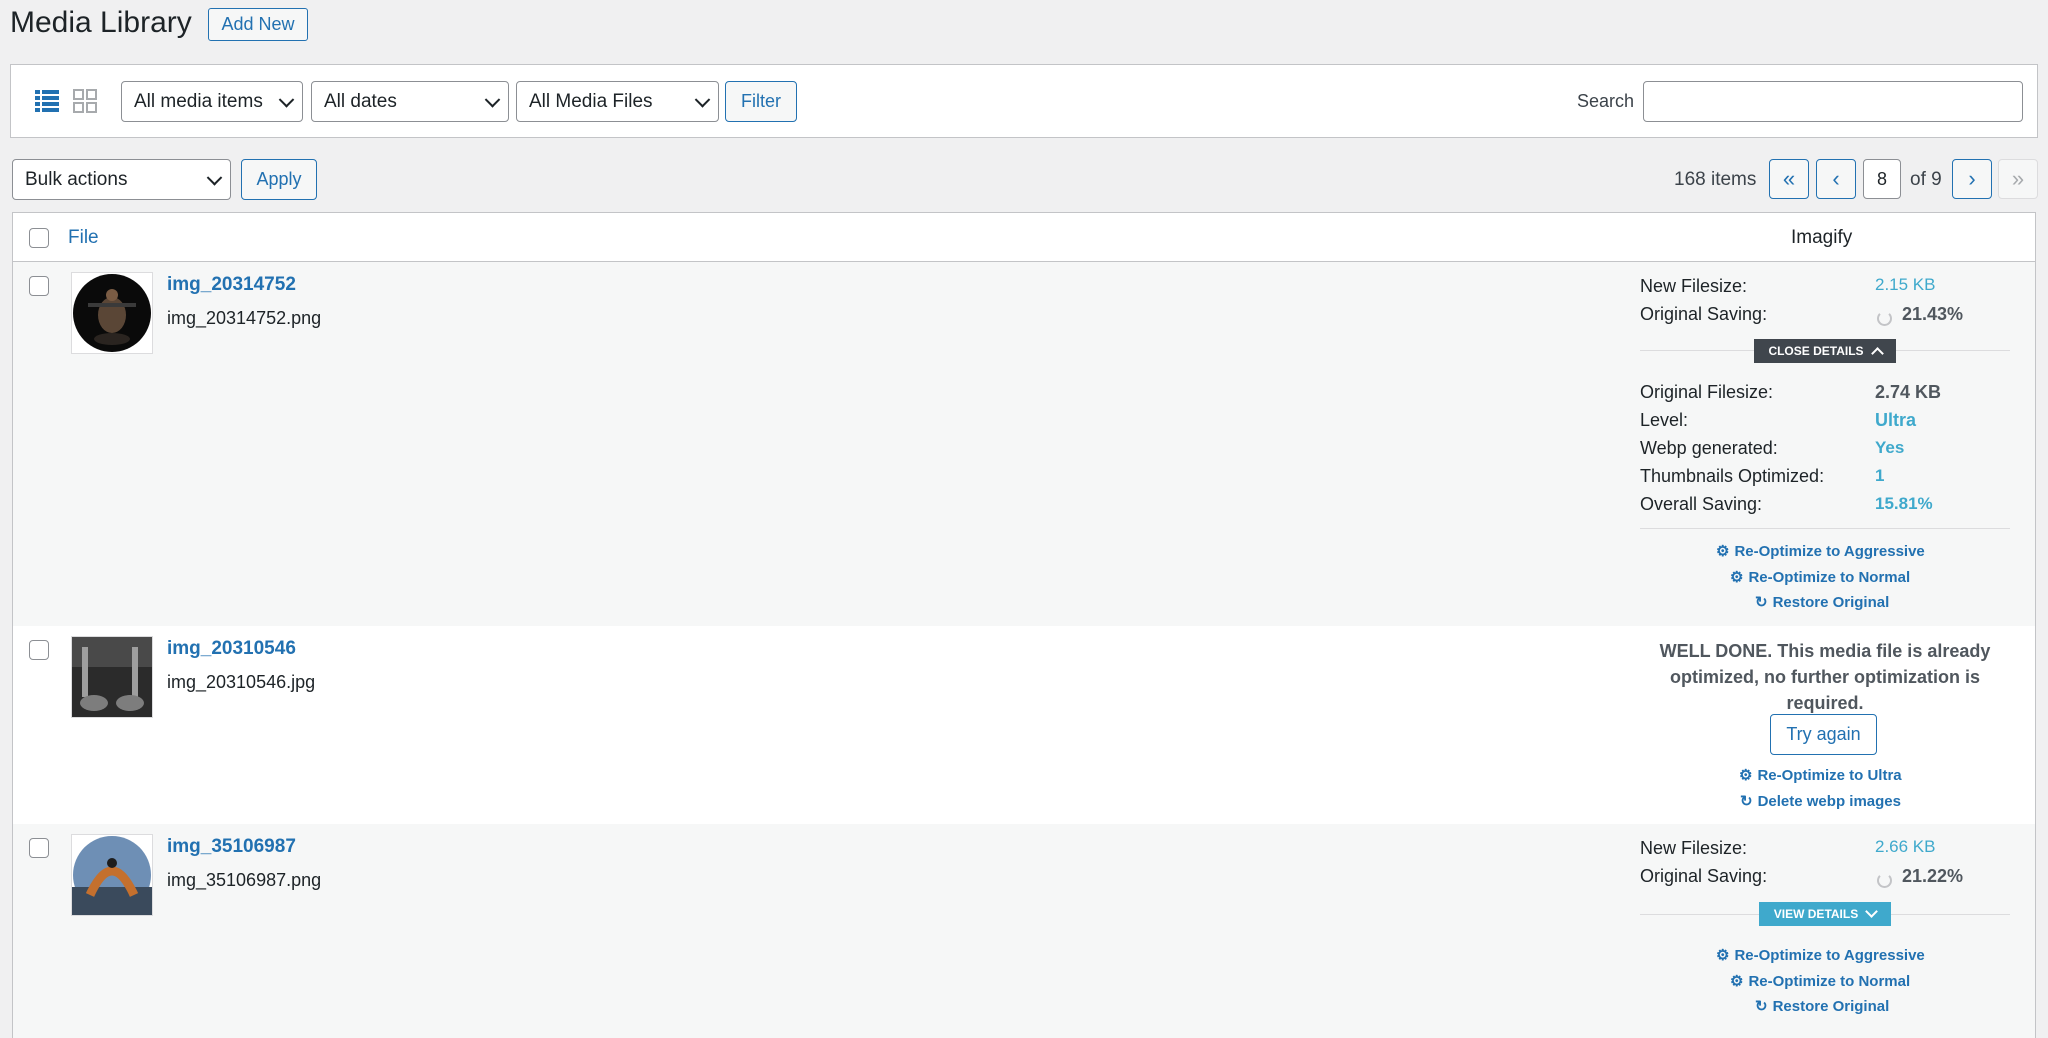  What do you see at coordinates (1707, 392) in the screenshot?
I see `original-filesize-label: Original Filesize:` at bounding box center [1707, 392].